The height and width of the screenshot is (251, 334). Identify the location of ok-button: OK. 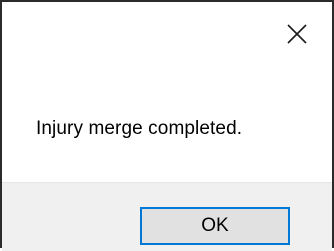
(215, 226).